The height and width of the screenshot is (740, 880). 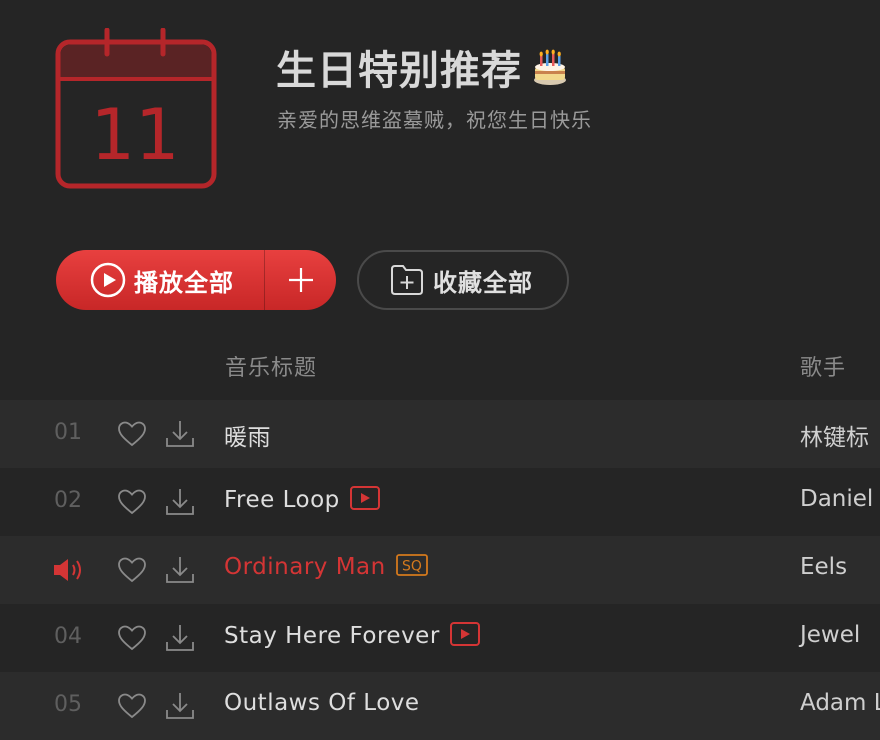 What do you see at coordinates (823, 567) in the screenshot?
I see `track-artist: Eels` at bounding box center [823, 567].